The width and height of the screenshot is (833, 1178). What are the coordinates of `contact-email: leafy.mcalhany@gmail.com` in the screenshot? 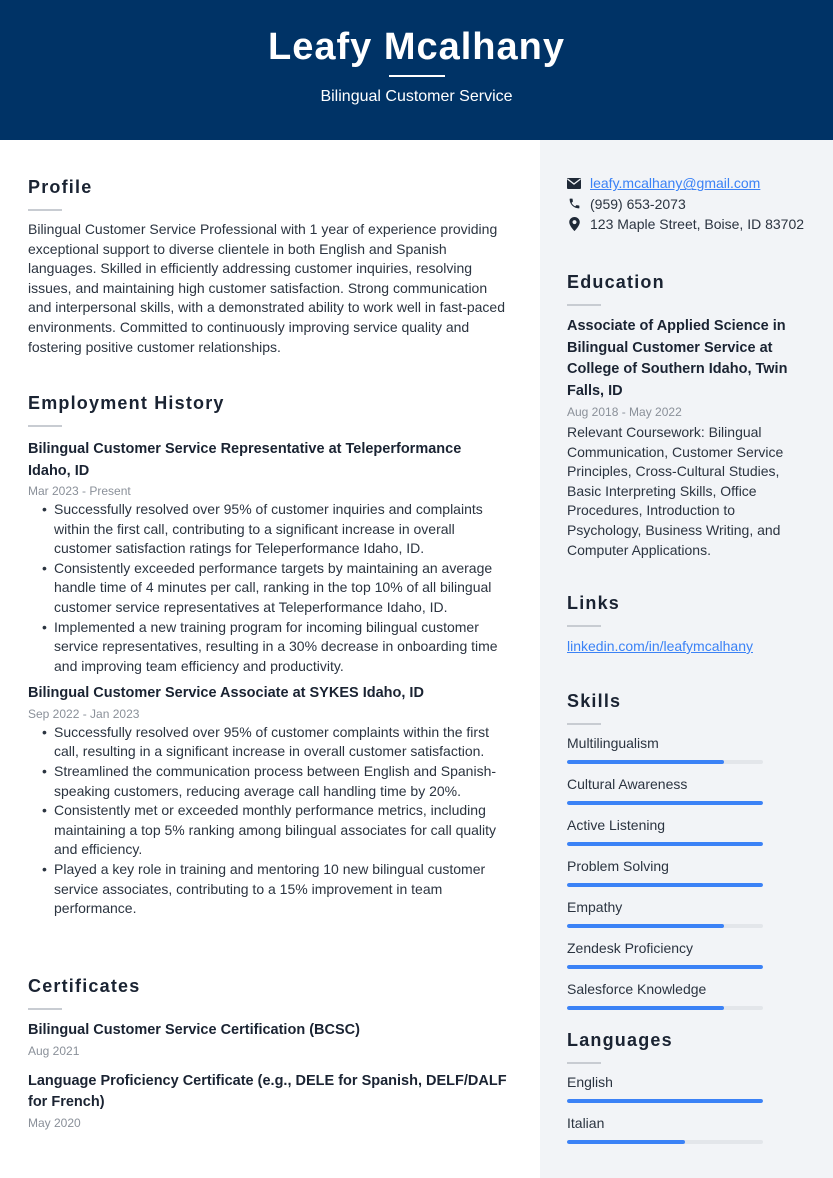 It's located at (692, 183).